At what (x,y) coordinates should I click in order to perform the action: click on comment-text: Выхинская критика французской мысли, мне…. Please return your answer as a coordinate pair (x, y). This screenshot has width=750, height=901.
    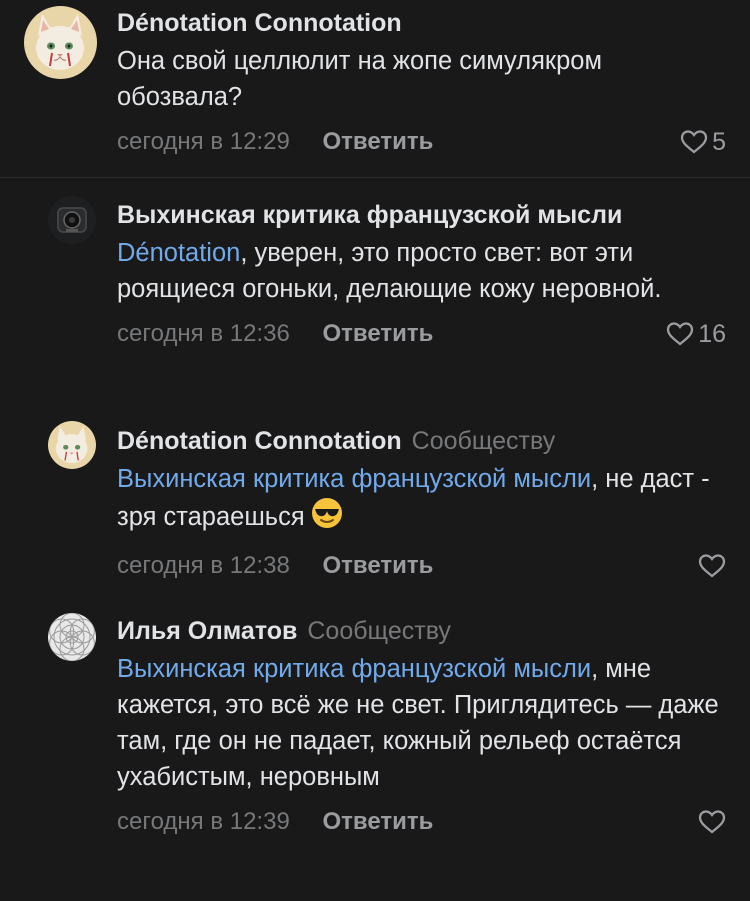
    Looking at the image, I should click on (421, 723).